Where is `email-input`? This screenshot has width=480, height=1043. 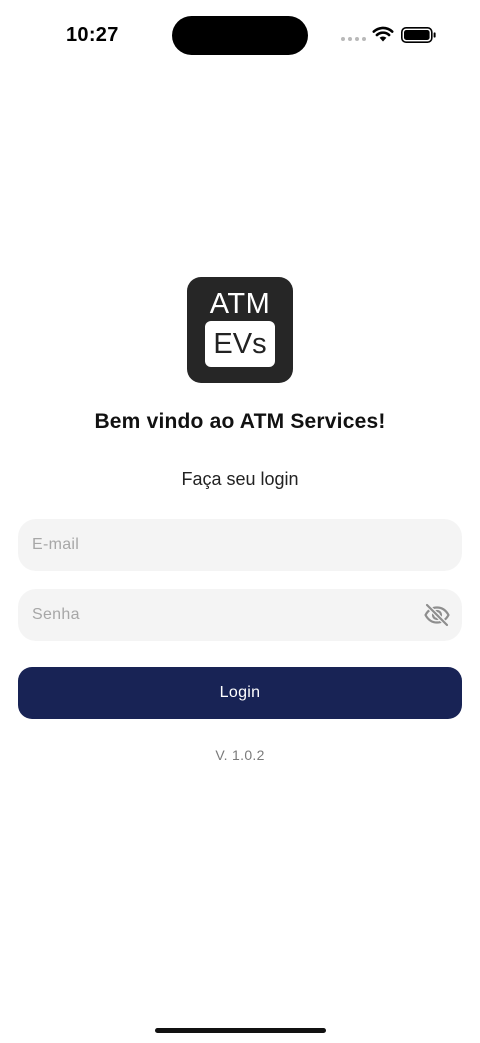
email-input is located at coordinates (240, 545).